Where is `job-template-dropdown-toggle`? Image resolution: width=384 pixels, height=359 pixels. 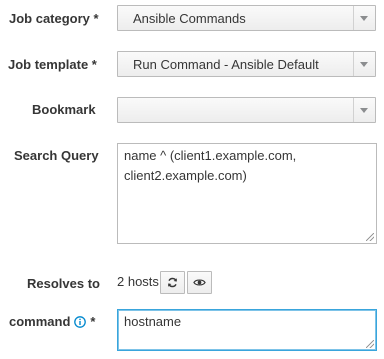 job-template-dropdown-toggle is located at coordinates (364, 64).